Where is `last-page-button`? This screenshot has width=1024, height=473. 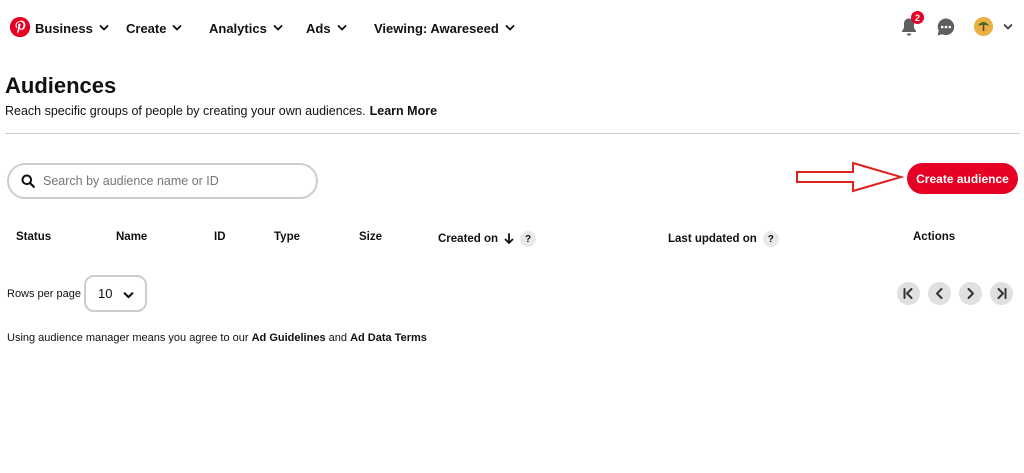 last-page-button is located at coordinates (1001, 293).